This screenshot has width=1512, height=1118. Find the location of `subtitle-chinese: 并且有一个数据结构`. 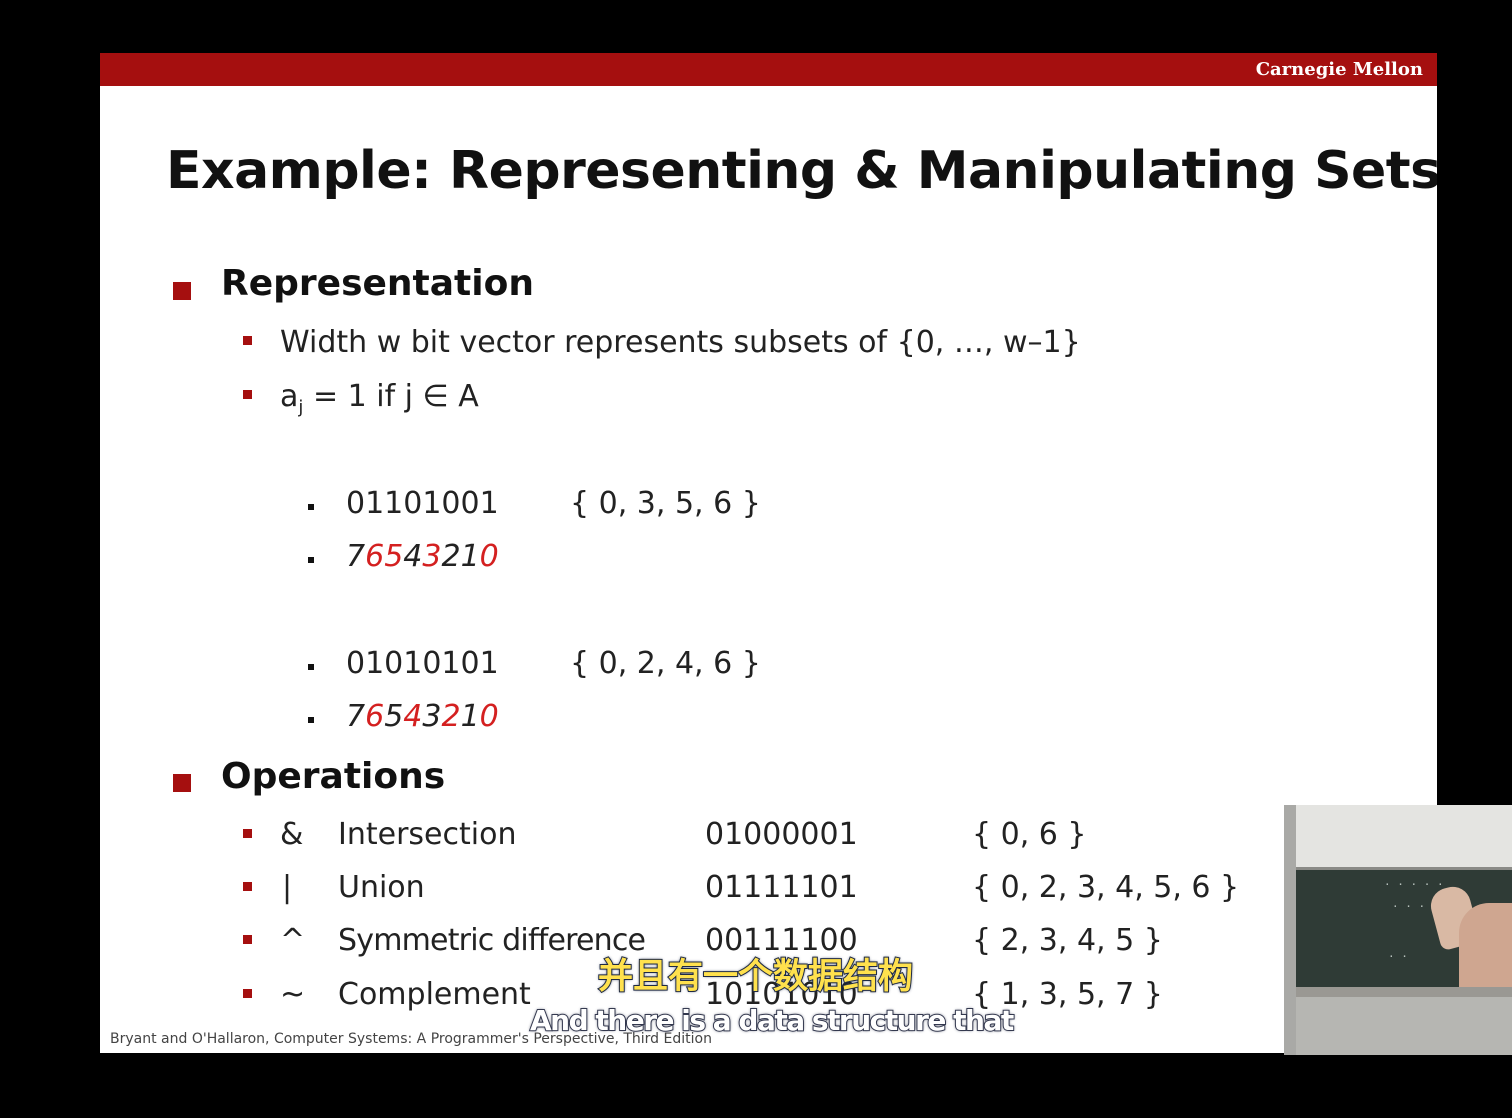

subtitle-chinese: 并且有一个数据结构 is located at coordinates (755, 977).